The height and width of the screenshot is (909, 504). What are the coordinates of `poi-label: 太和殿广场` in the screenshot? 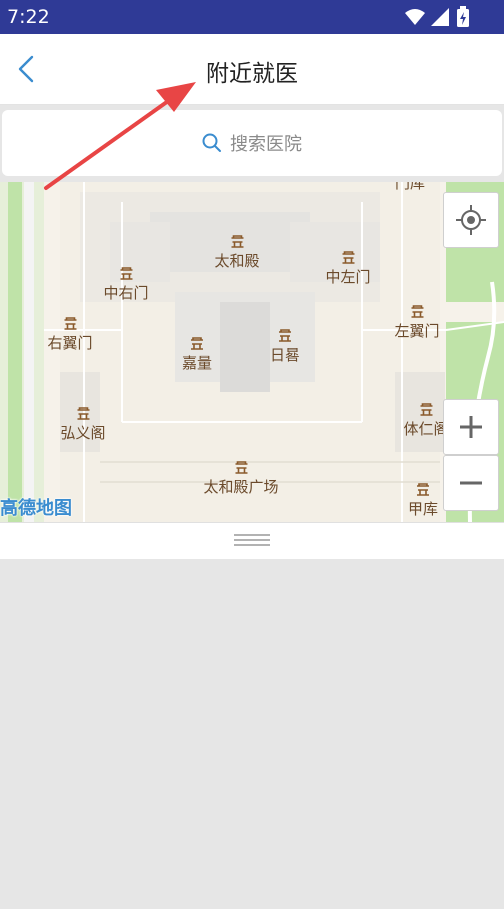 It's located at (241, 487).